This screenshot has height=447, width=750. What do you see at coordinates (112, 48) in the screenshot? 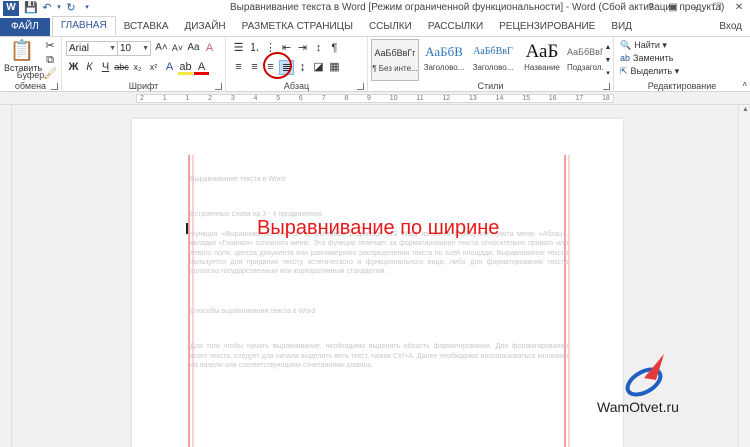
I see `chevron-down-icon: ▼` at bounding box center [112, 48].